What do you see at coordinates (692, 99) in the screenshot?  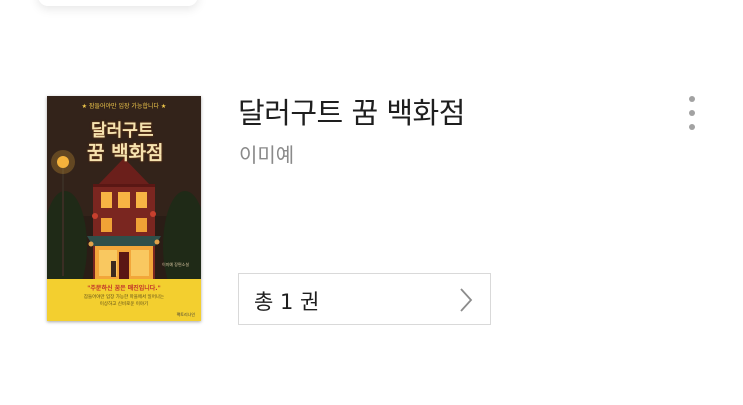 I see `vertical-ellipsis-icon` at bounding box center [692, 99].